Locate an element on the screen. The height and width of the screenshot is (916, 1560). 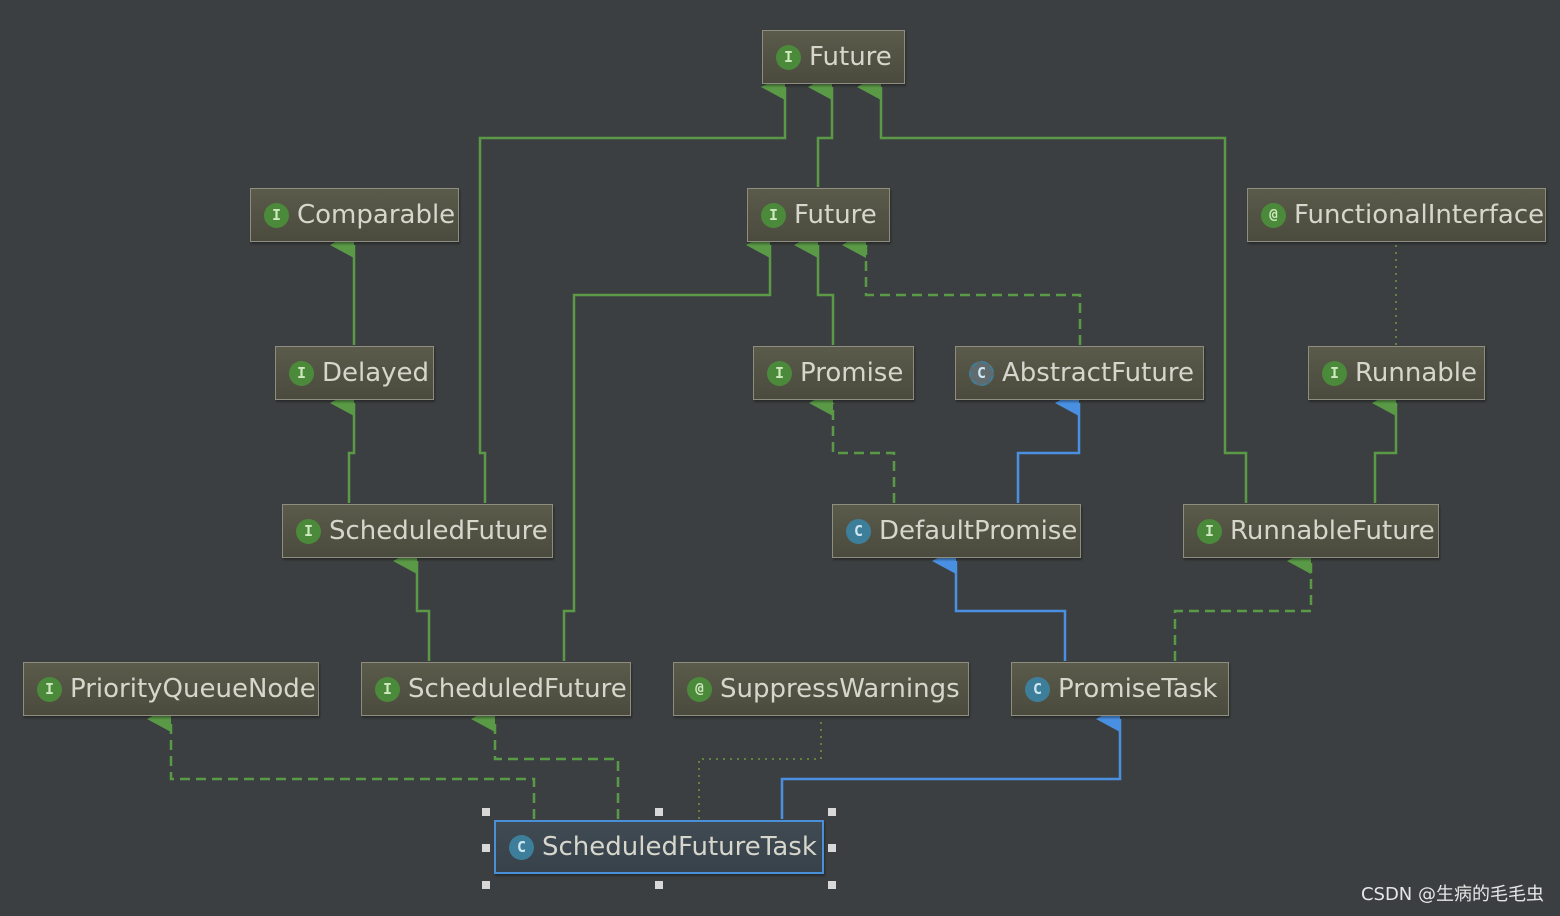
node-future-top: I Future is located at coordinates (833, 57).